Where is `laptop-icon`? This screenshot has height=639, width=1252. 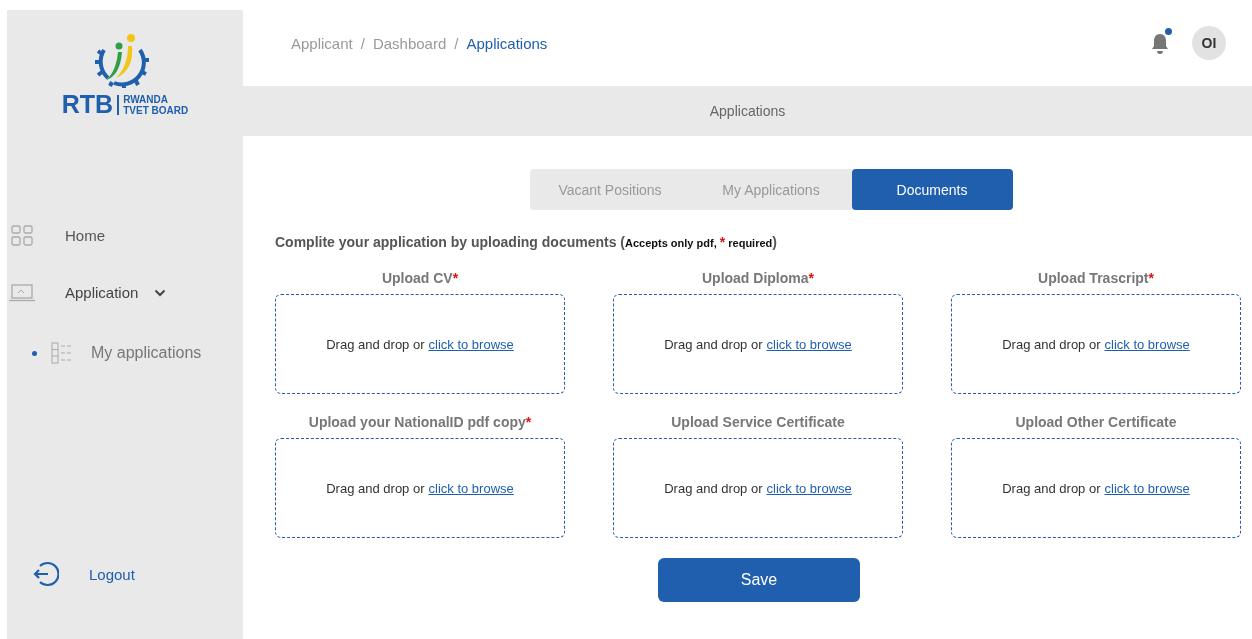 laptop-icon is located at coordinates (22, 292).